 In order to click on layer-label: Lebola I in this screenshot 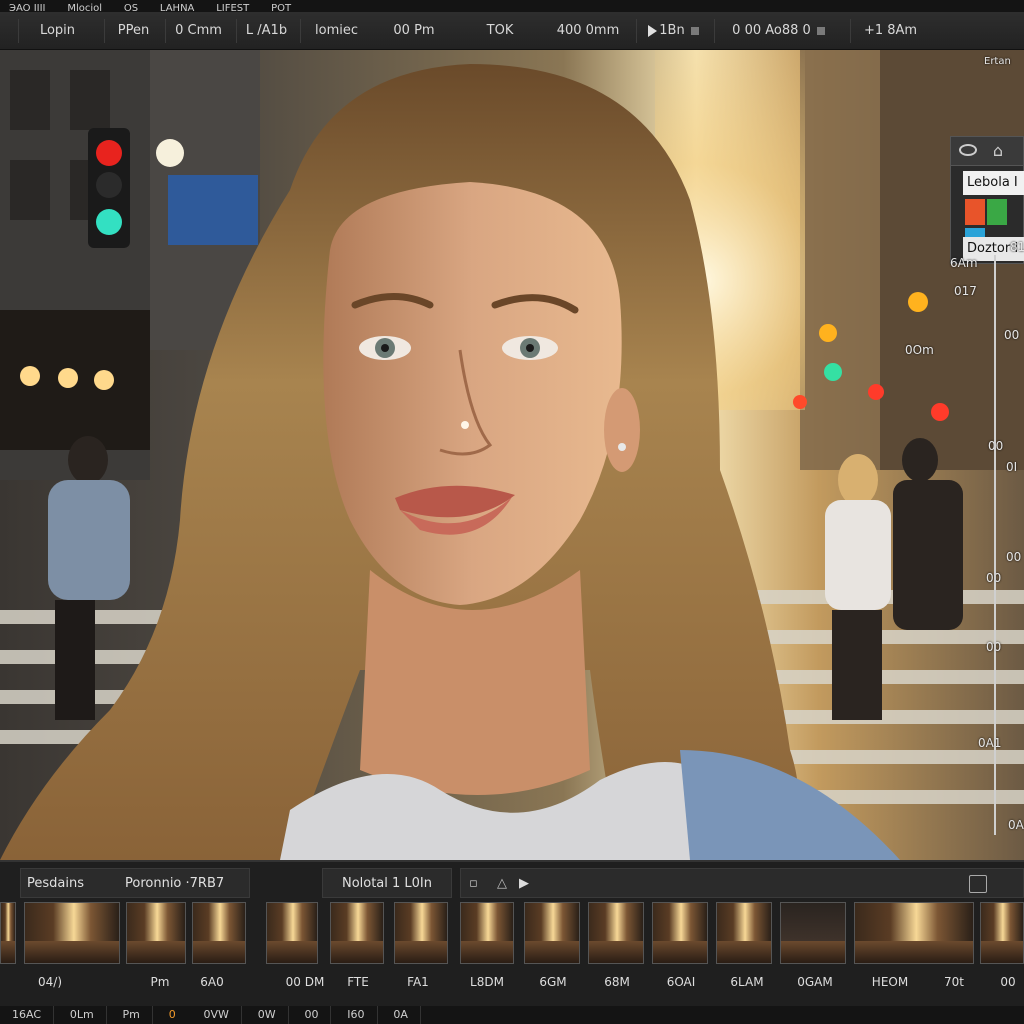, I will do `click(993, 183)`.